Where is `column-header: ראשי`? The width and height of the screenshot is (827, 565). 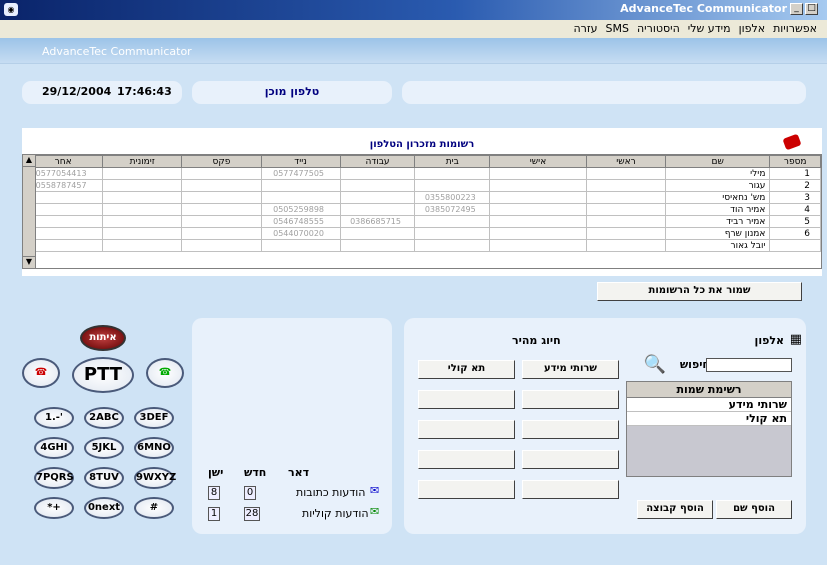
column-header: ראשי is located at coordinates (626, 161).